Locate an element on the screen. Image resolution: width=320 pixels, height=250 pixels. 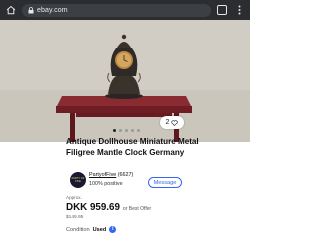
lock-icon is located at coordinates (31, 9).